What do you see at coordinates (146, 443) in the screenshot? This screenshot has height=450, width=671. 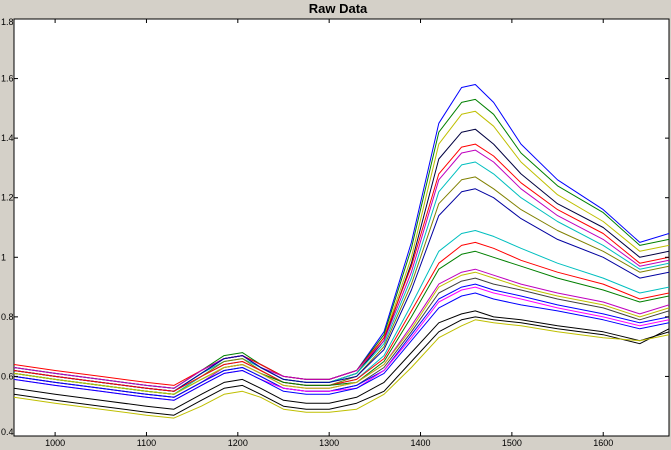 I see `x-tick-label: 1100` at bounding box center [146, 443].